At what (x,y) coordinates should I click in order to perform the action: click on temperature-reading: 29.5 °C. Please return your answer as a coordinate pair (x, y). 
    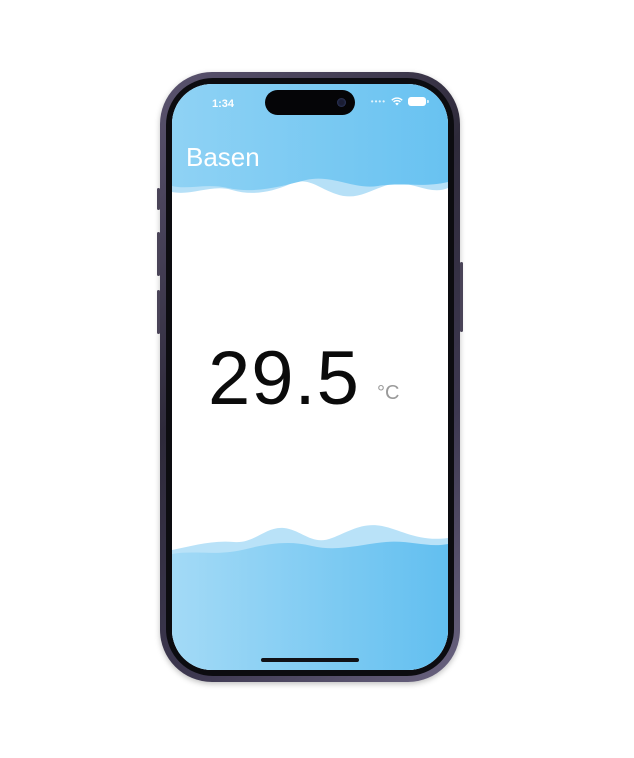
    Looking at the image, I should click on (310, 379).